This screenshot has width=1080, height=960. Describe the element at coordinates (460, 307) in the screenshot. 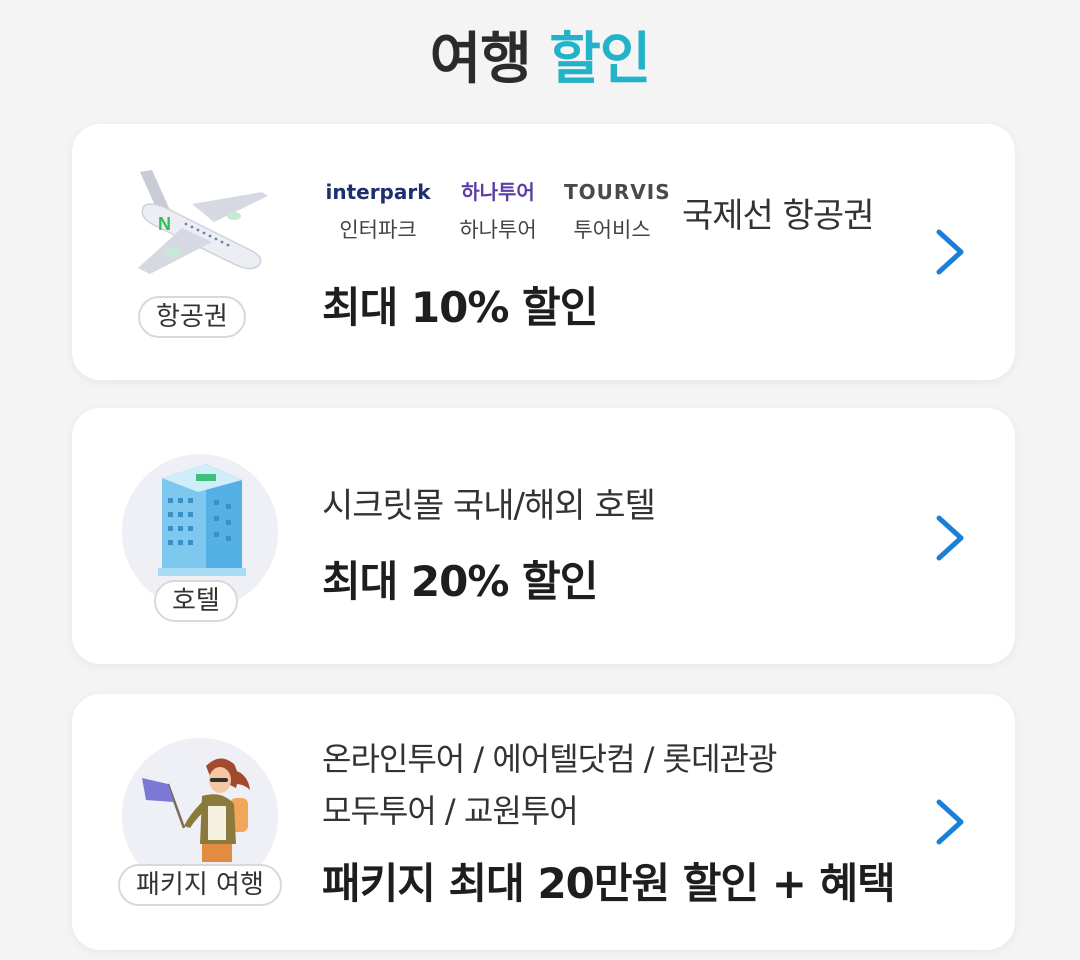

I see `discount-headline: 최대 10% 할인` at that location.